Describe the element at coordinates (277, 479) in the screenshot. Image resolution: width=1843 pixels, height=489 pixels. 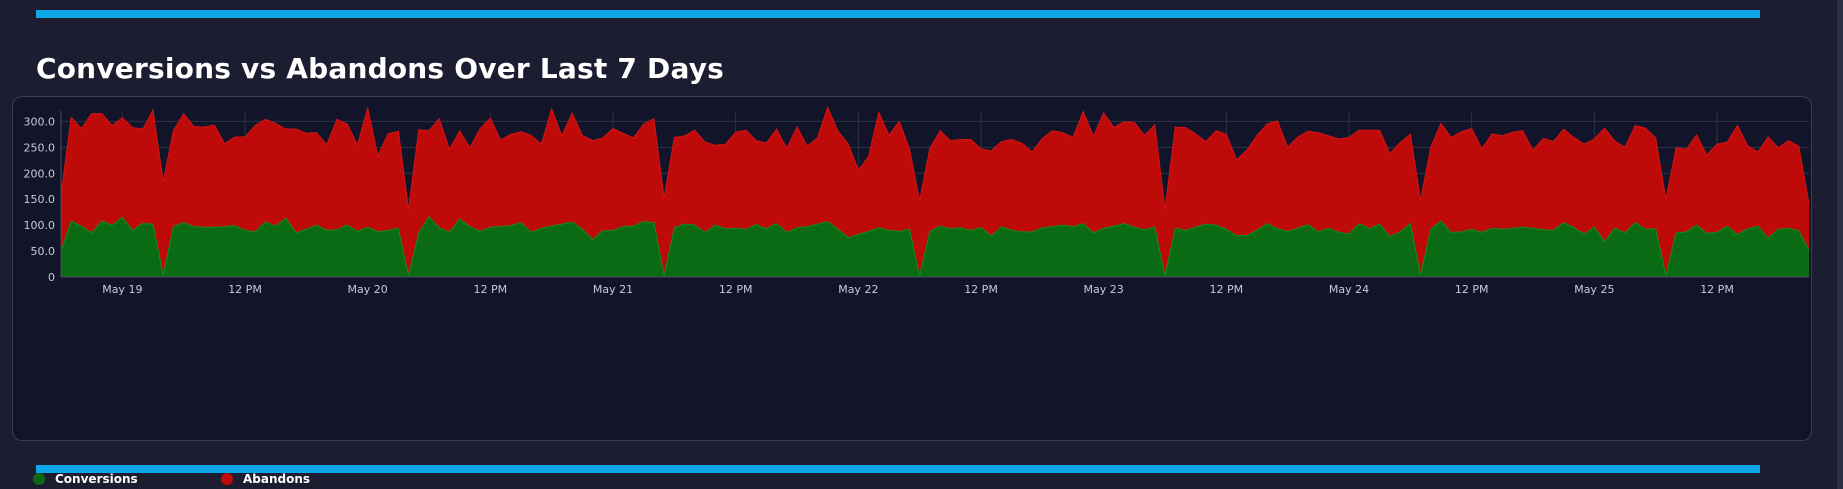
I see `legend-label-abandons: Abandons` at that location.